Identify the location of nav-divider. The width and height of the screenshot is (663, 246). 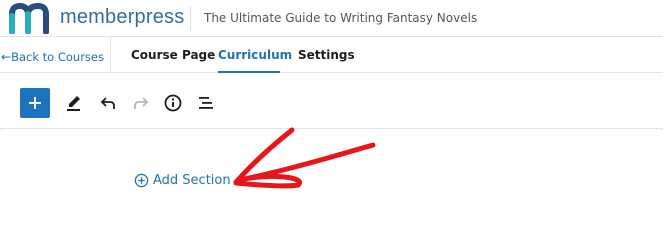
(110, 55).